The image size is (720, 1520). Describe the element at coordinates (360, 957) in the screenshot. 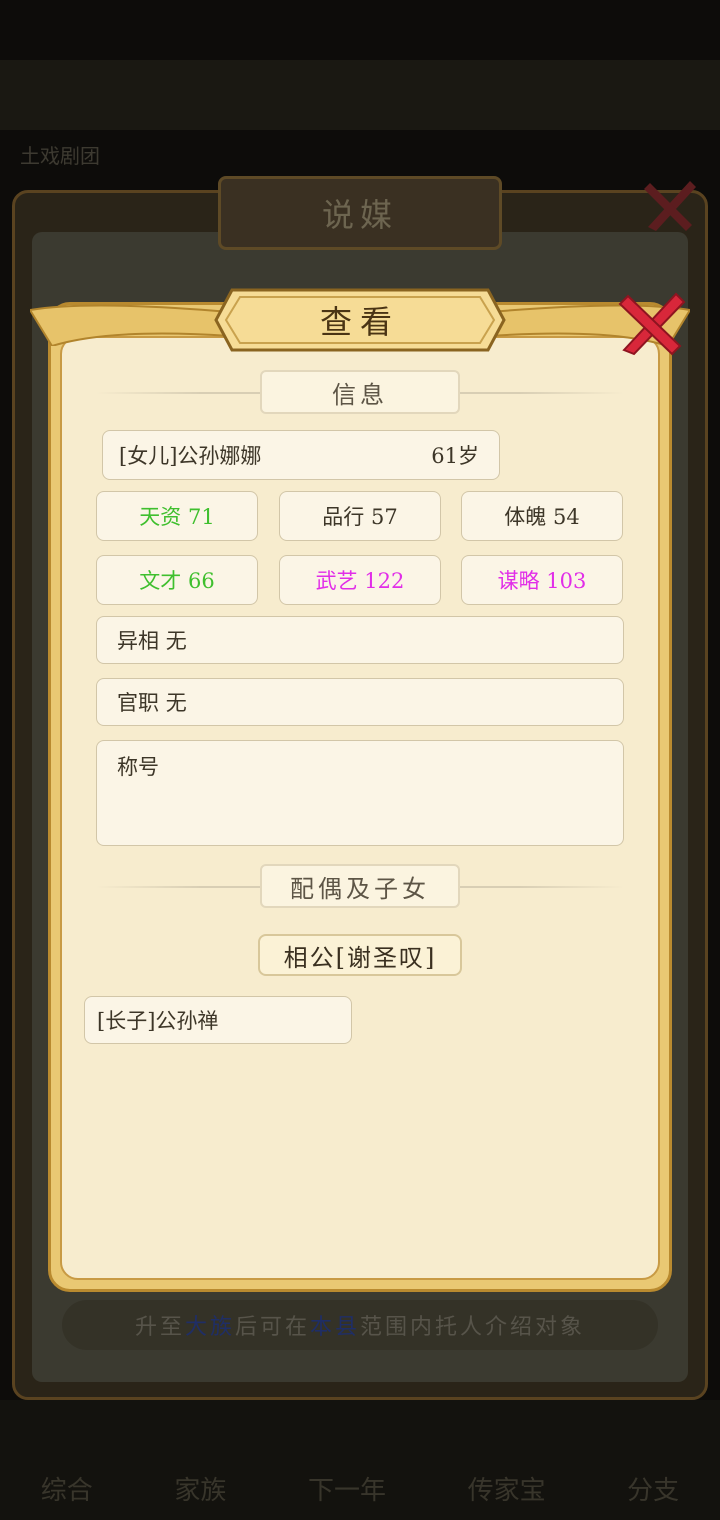

I see `spouse-name: 相公[谢圣叹]` at that location.